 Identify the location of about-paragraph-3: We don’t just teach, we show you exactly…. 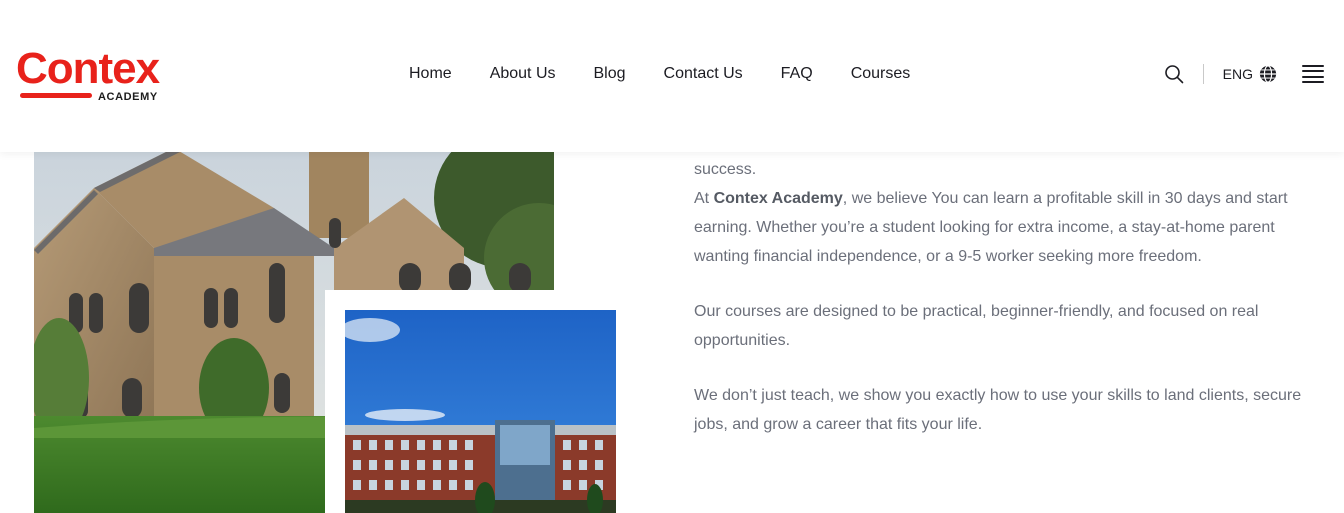
(998, 410).